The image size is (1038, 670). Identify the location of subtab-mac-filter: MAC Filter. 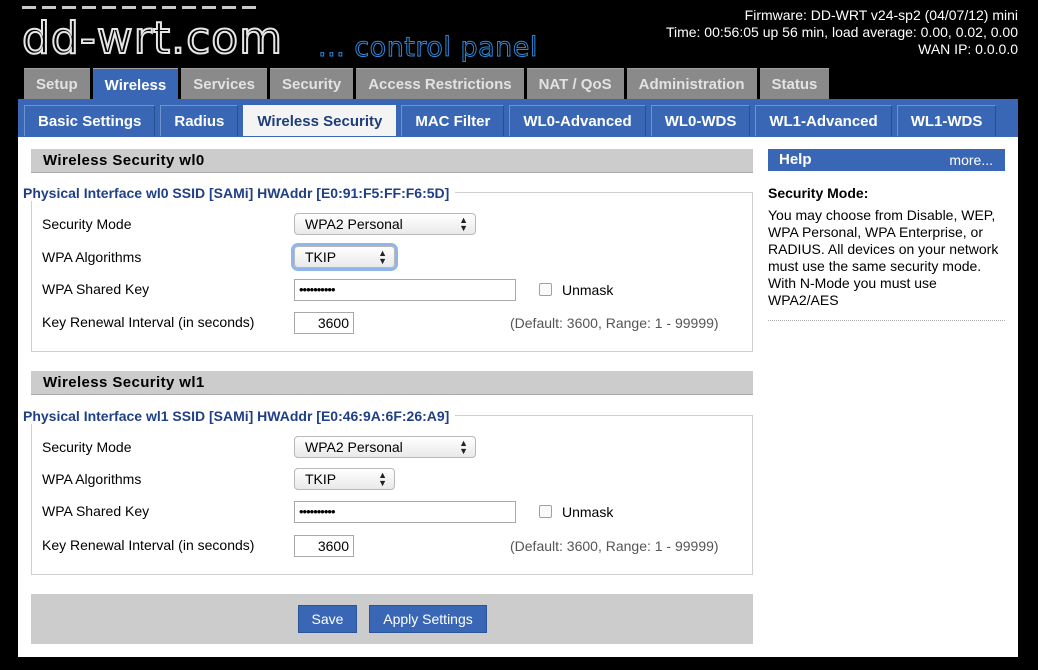
(453, 120).